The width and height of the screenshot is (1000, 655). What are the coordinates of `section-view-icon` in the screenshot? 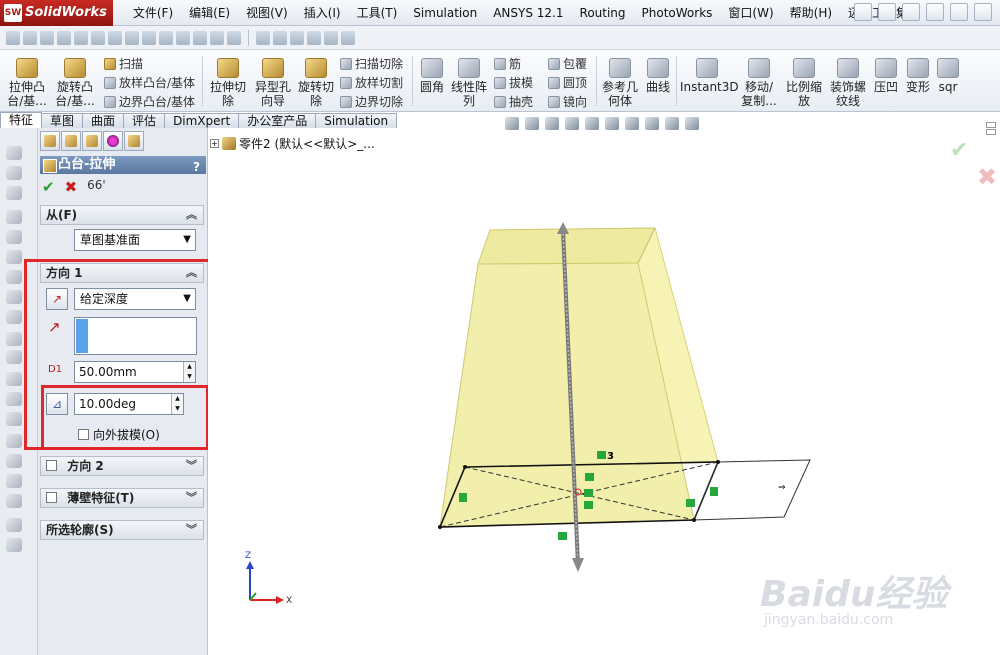 It's located at (572, 123).